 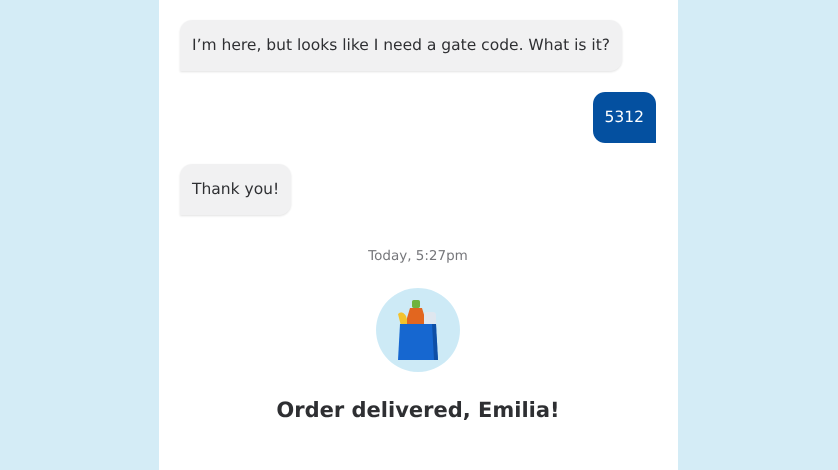 What do you see at coordinates (418, 410) in the screenshot?
I see `delivery-status-title: Order delivered, Emilia!` at bounding box center [418, 410].